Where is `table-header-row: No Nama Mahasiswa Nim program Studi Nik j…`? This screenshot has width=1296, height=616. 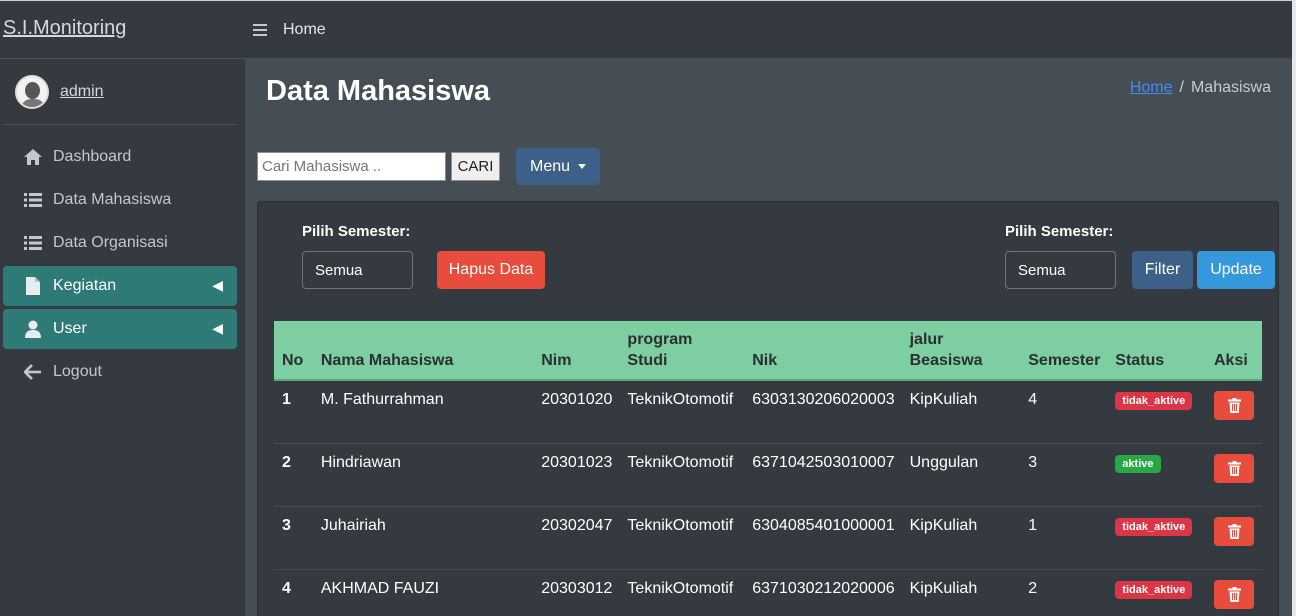
table-header-row: No Nama Mahasiswa Nim program Studi Nik j… is located at coordinates (768, 351).